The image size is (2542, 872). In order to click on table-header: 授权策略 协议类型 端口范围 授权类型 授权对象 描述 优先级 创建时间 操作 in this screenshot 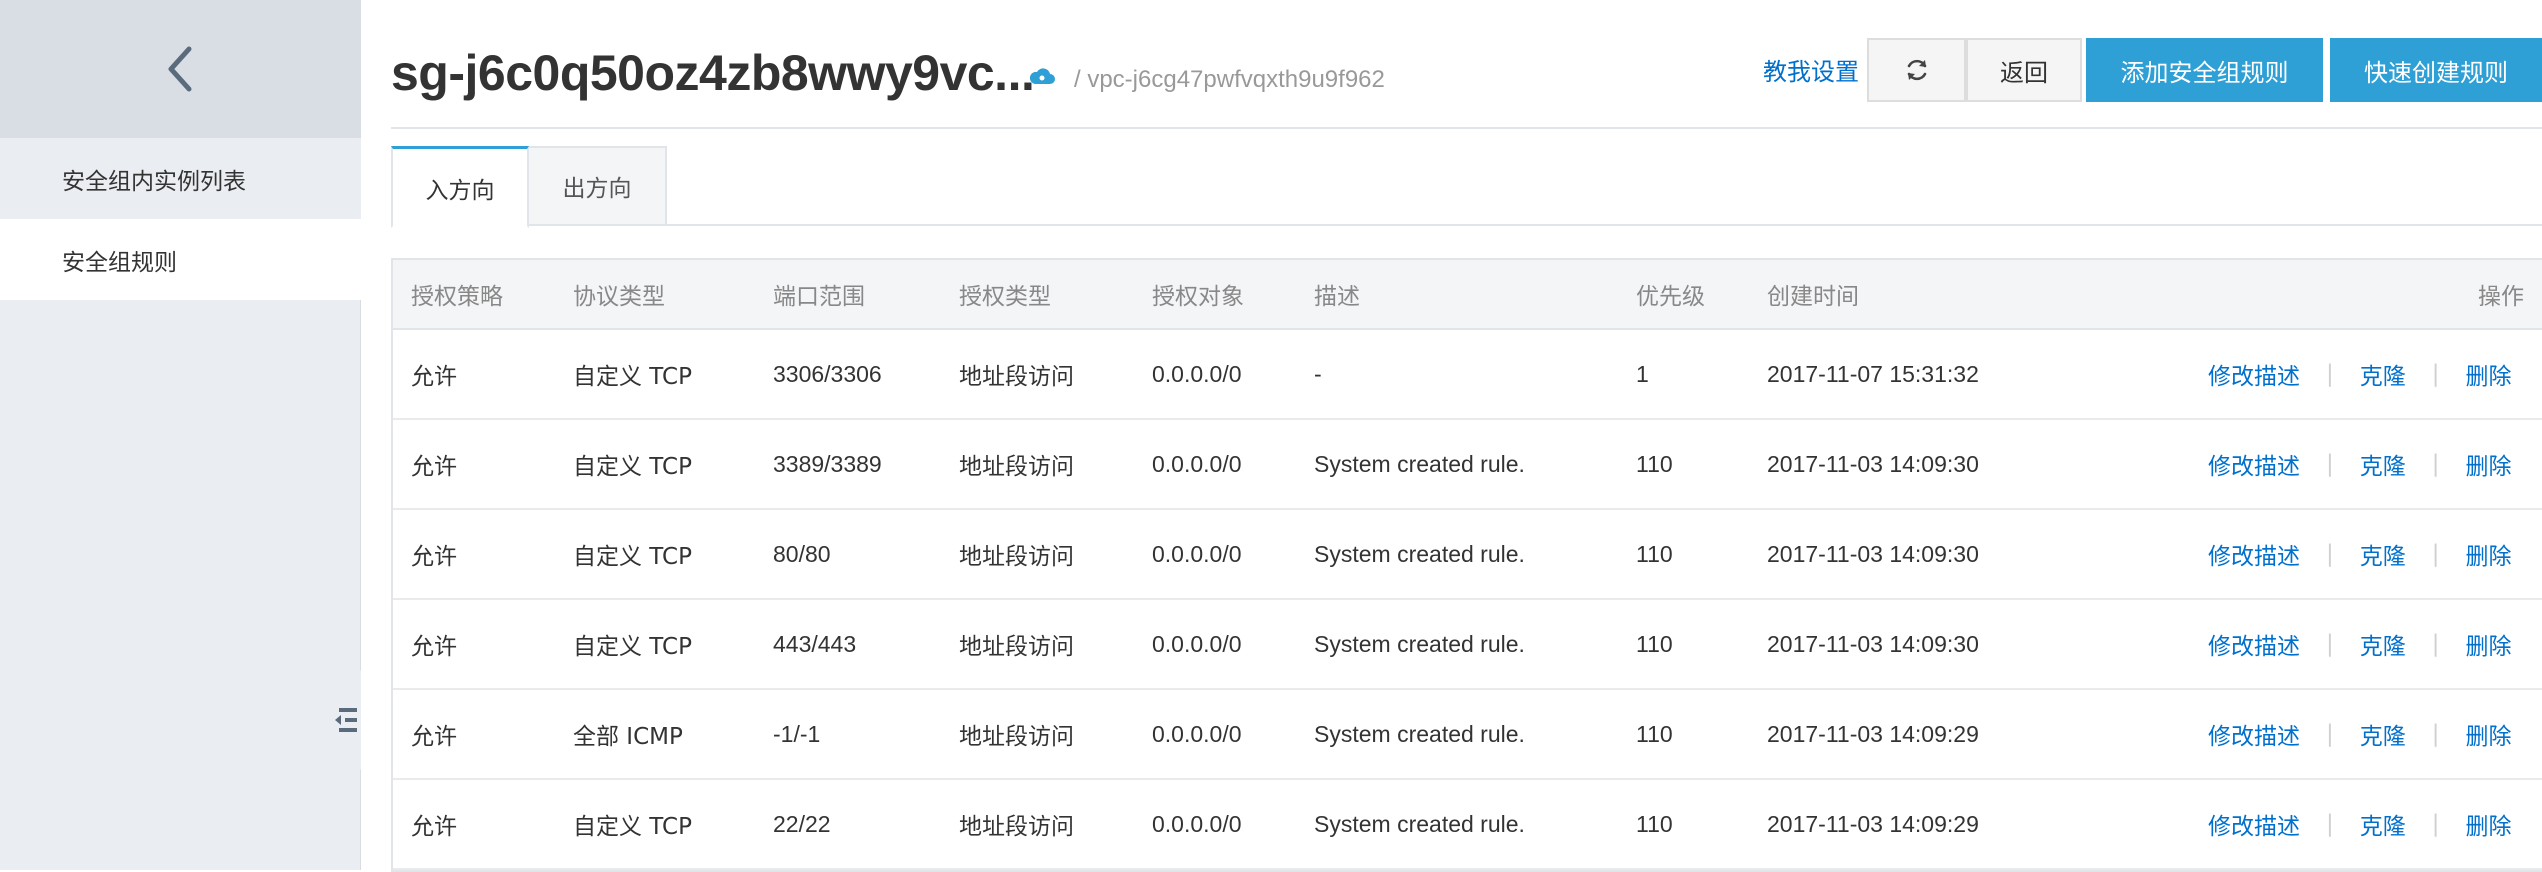, I will do `click(1467, 295)`.